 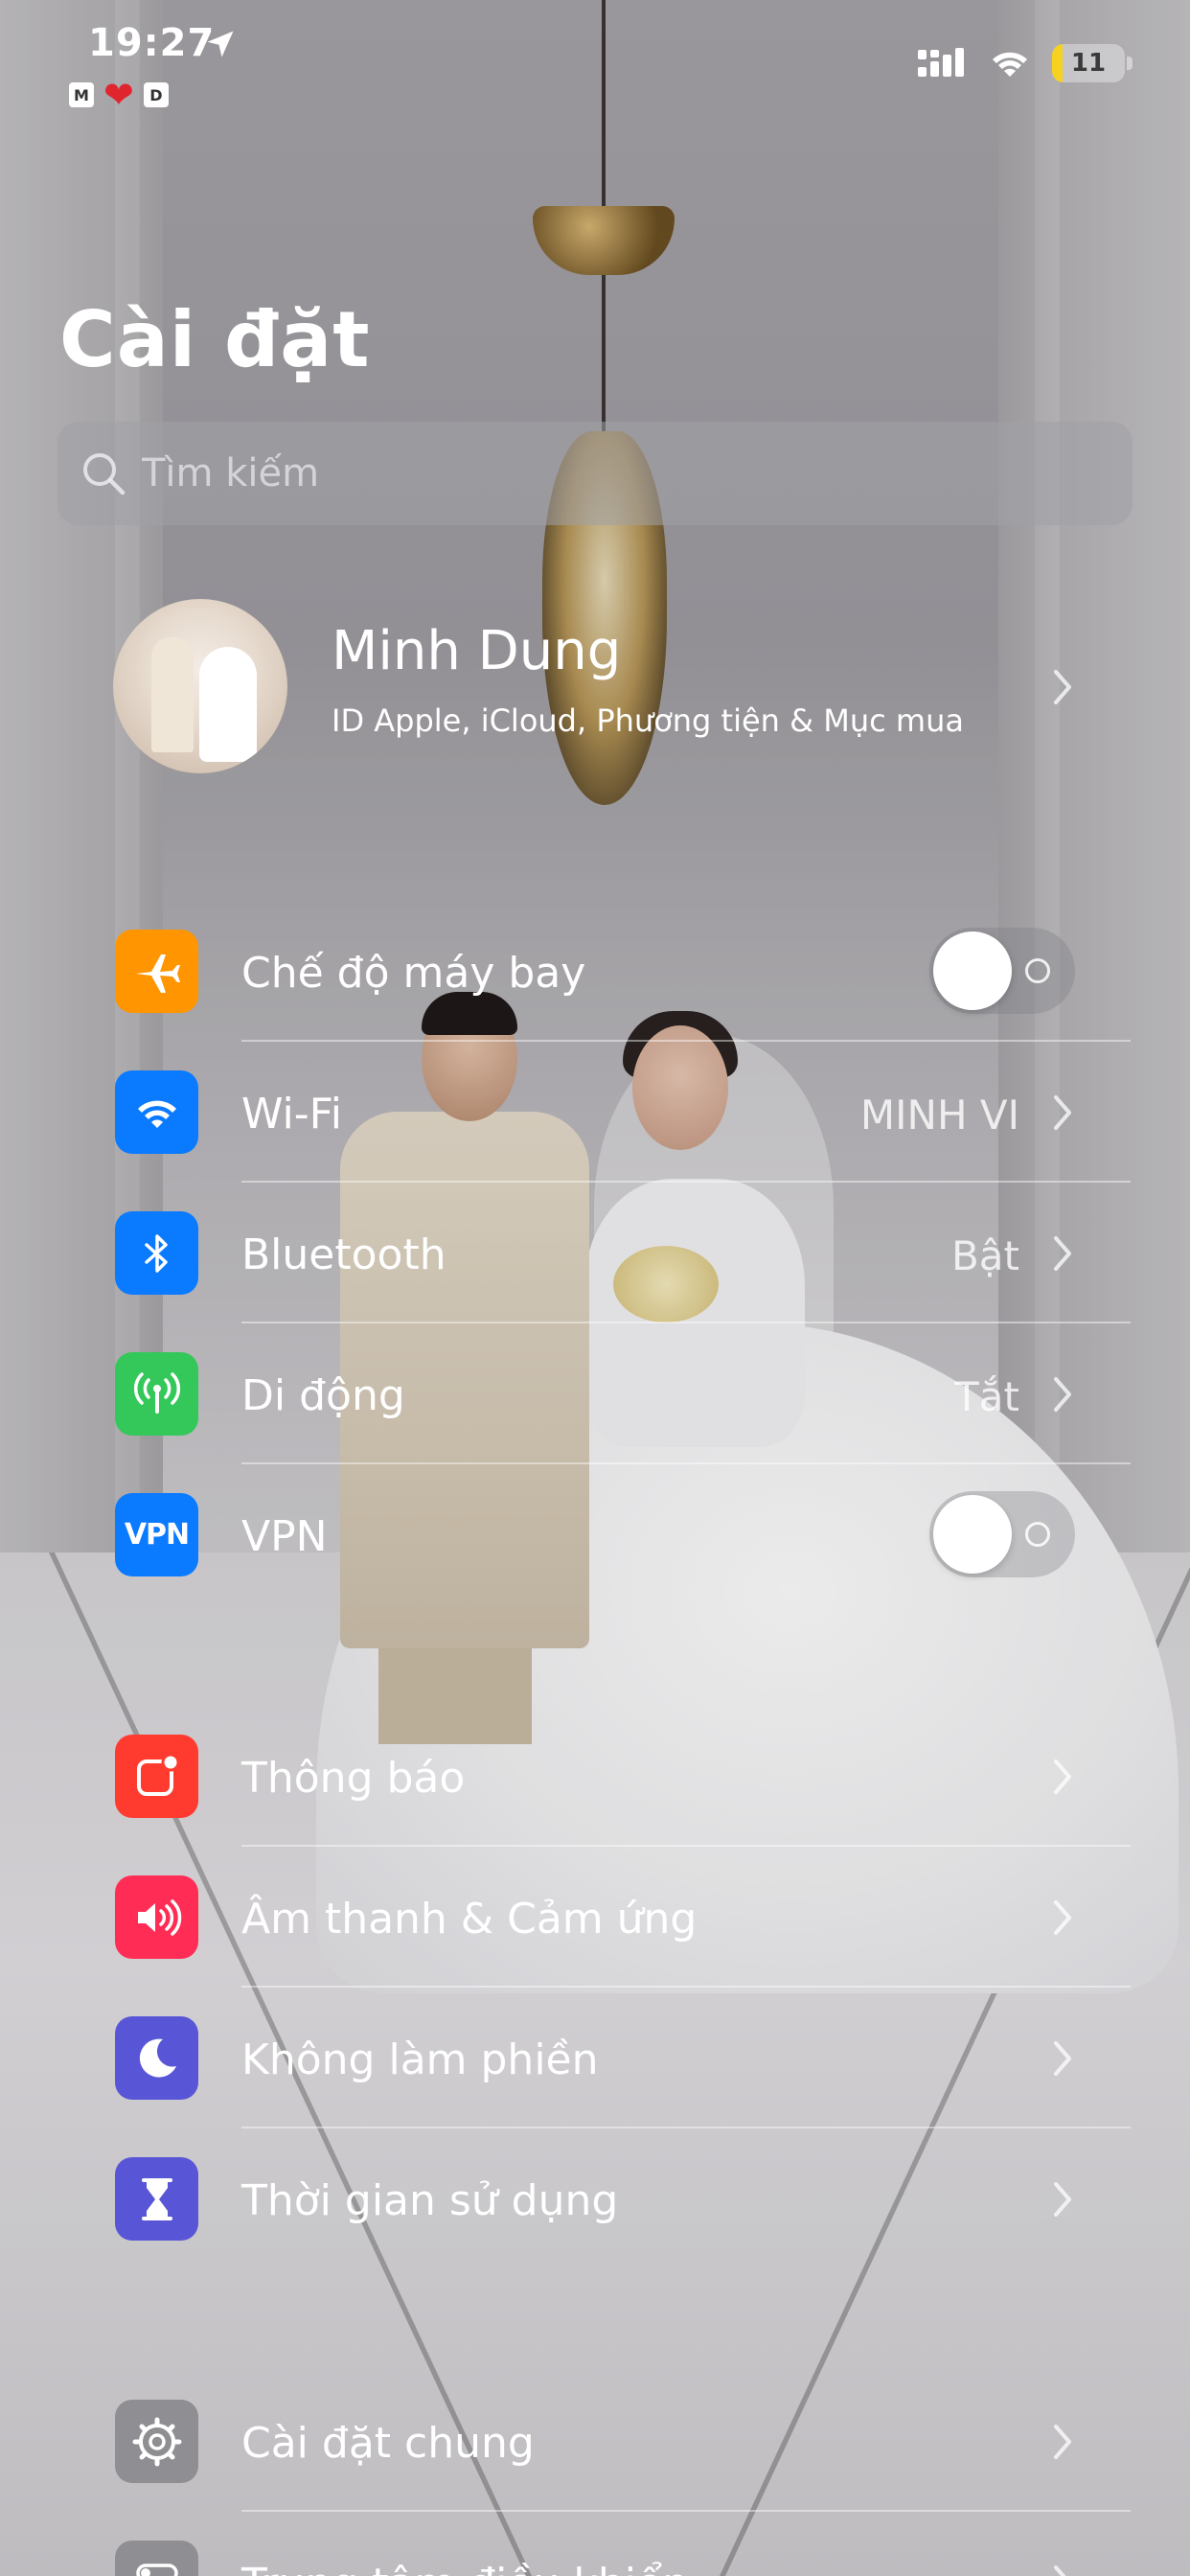 I want to click on row-bluetooth: Bluetooth Bật, so click(x=595, y=1253).